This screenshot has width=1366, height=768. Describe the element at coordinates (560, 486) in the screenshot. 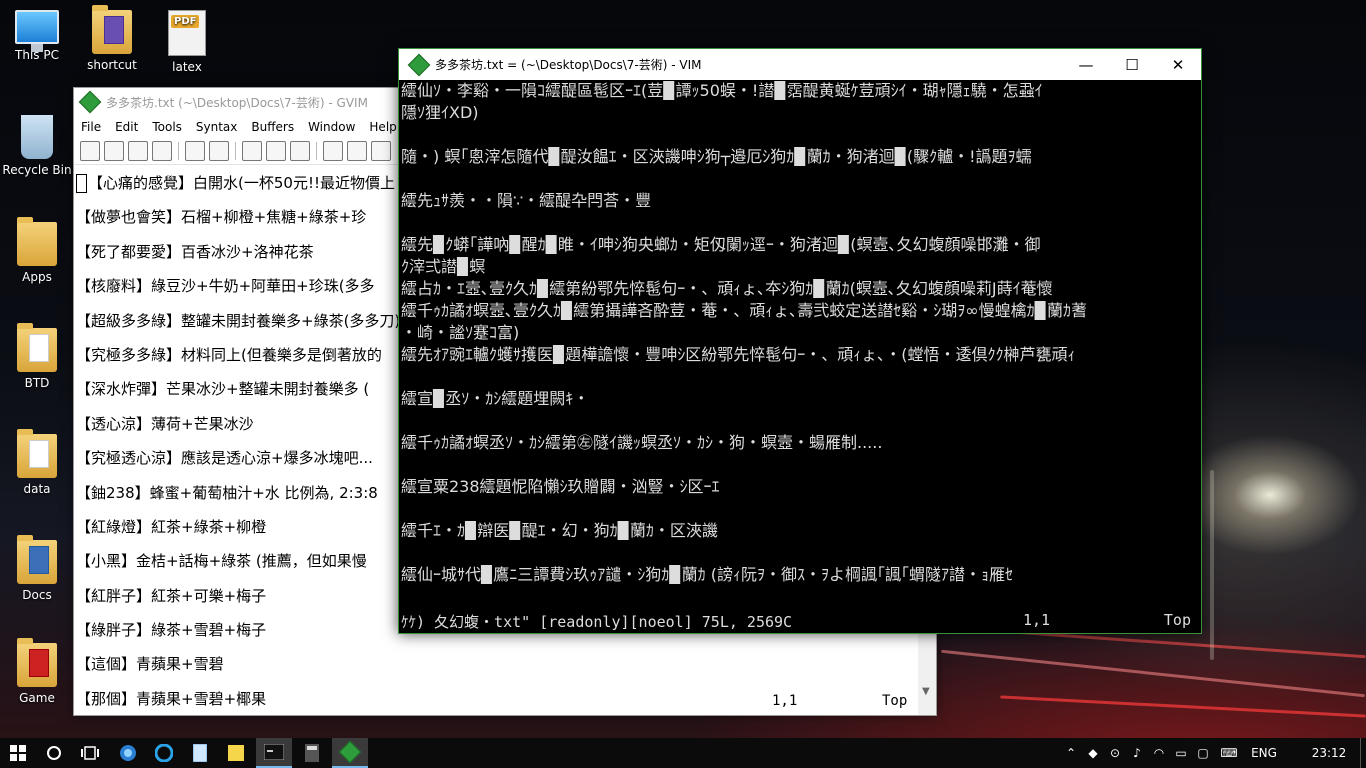

I see `text-line: 繧宣粟238繧題怩陷懶ｼ玖贈闢・汹豎・ｼ区ｰｴ` at that location.